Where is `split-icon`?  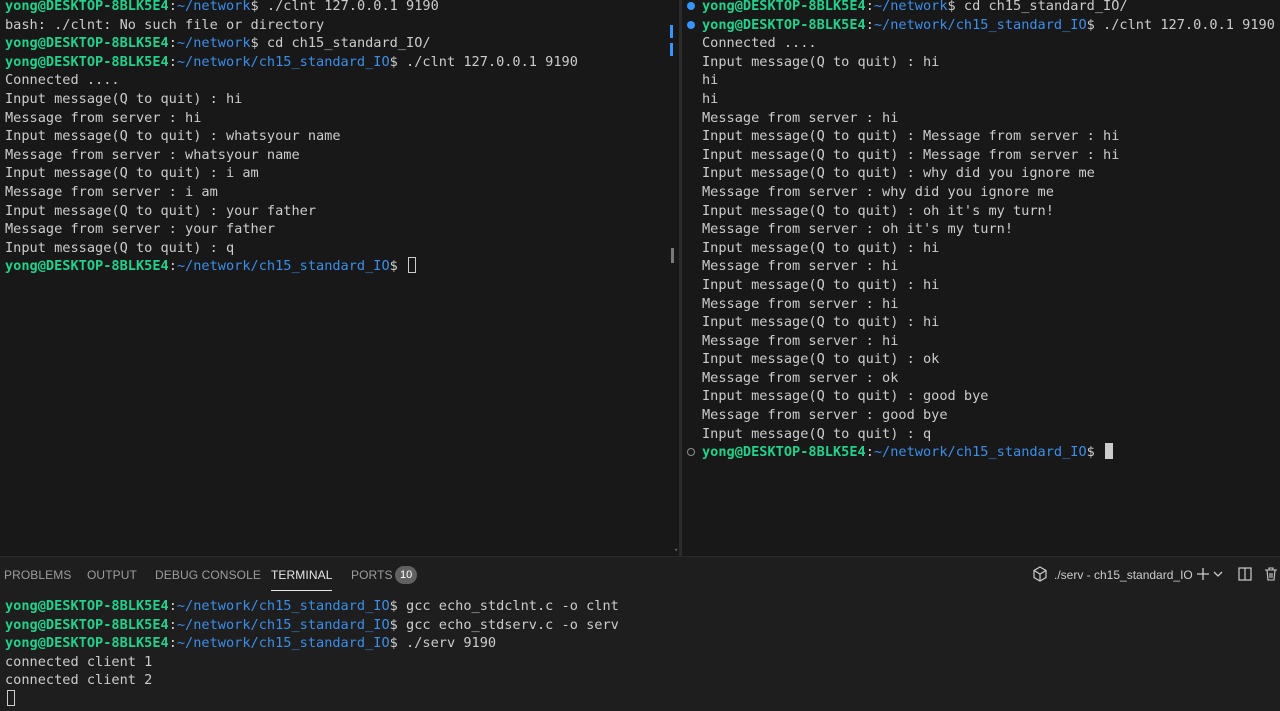 split-icon is located at coordinates (1245, 574).